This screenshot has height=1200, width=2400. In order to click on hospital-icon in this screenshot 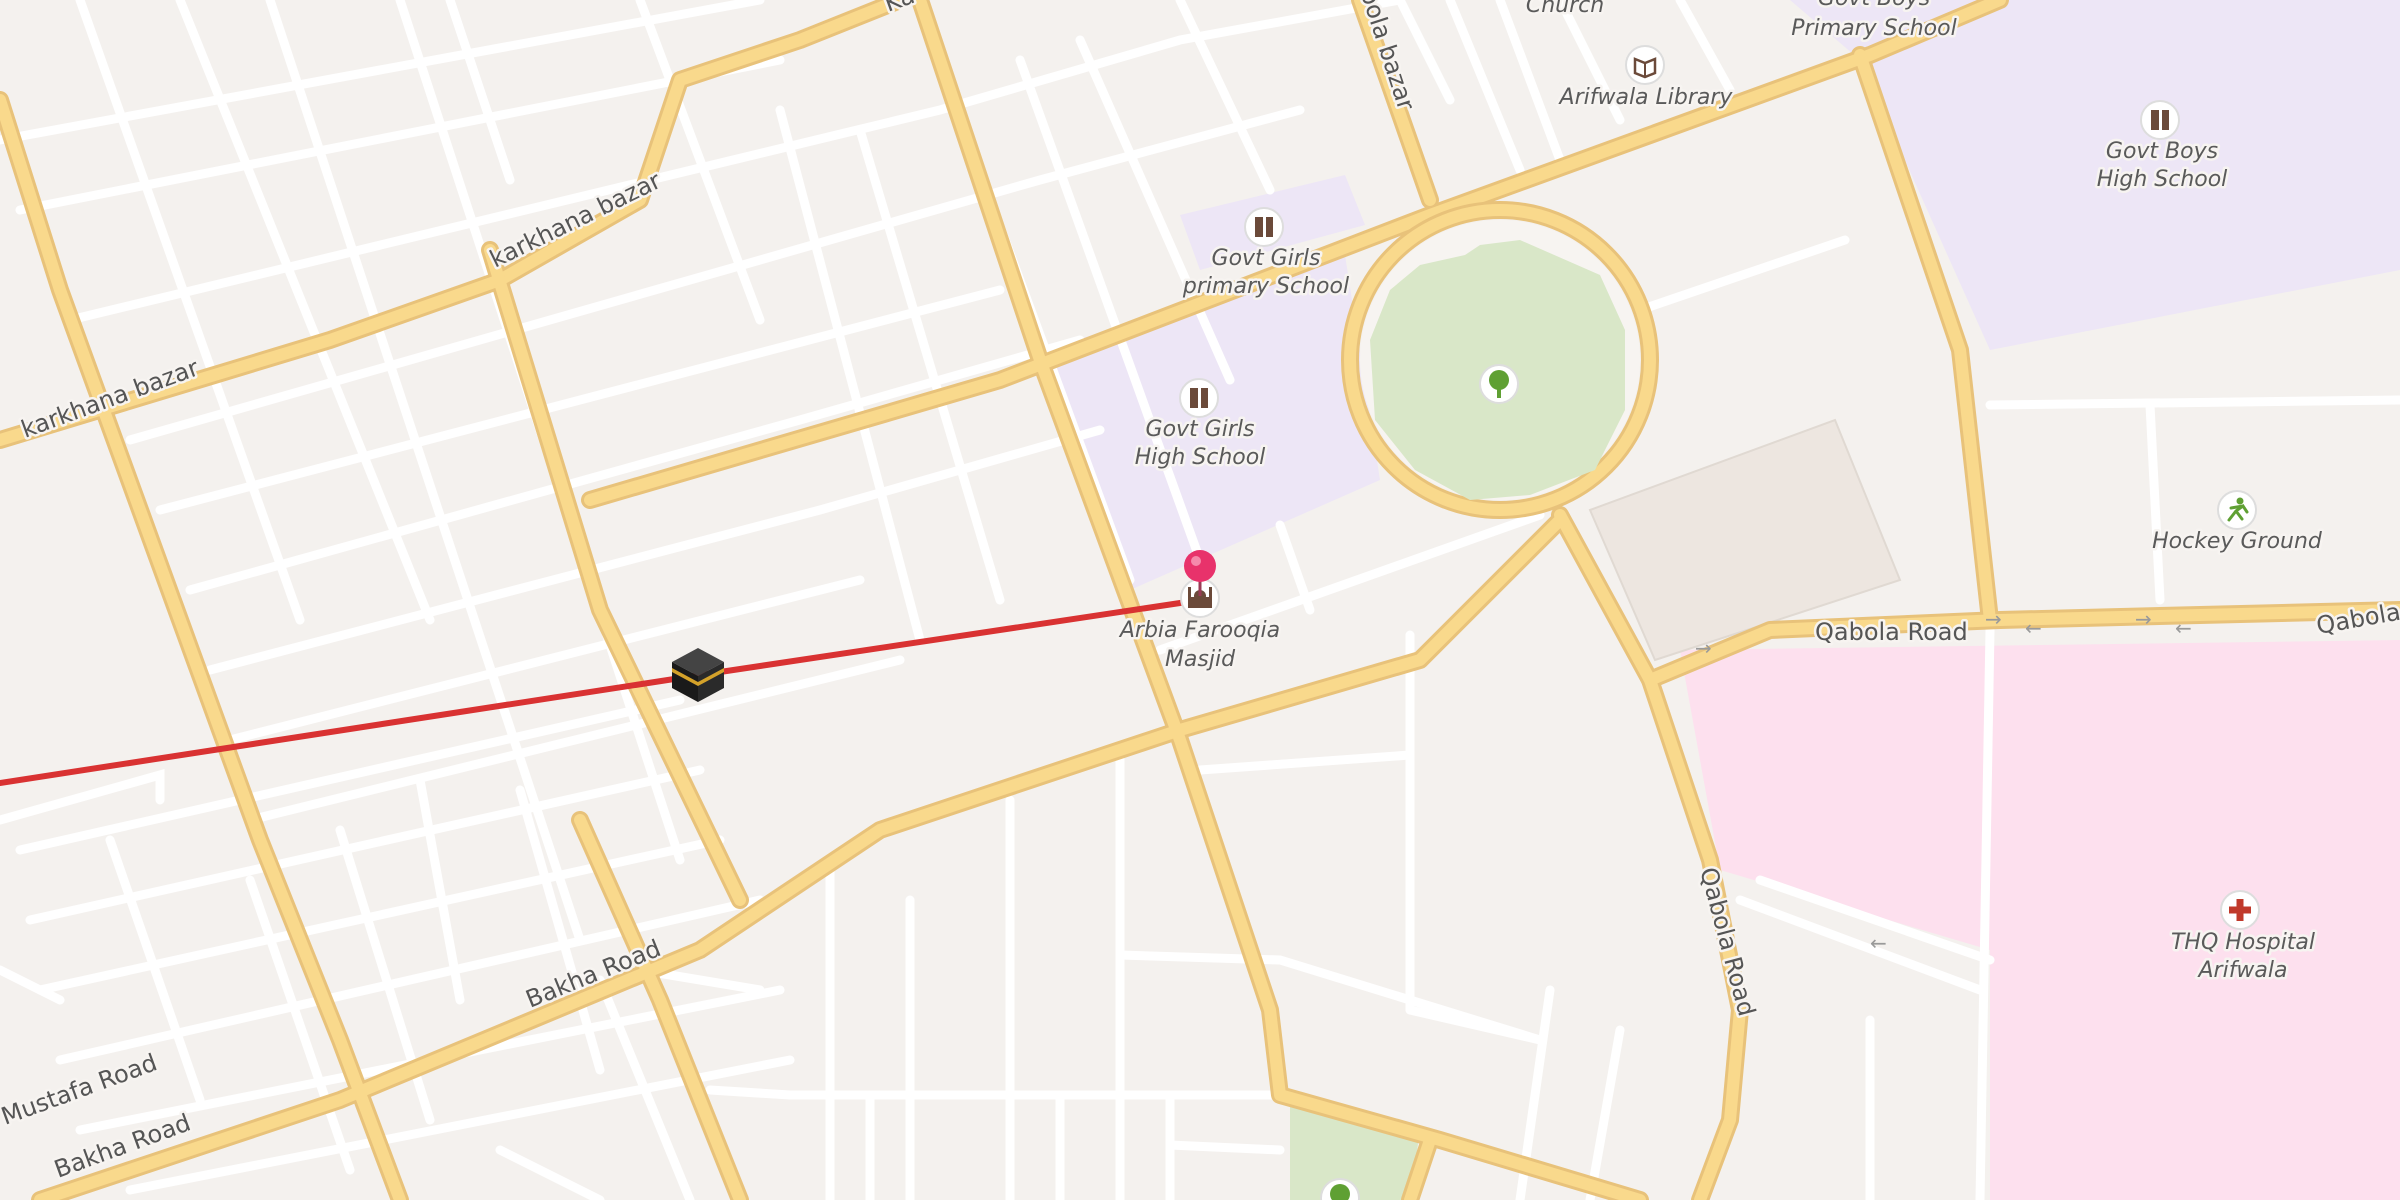, I will do `click(2240, 910)`.